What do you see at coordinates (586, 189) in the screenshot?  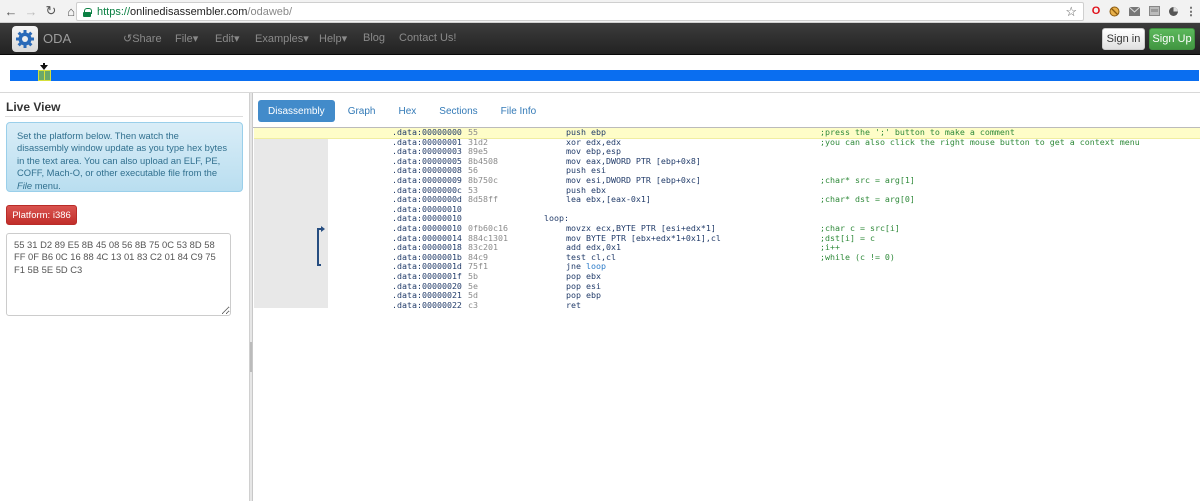 I see `instruction-text: push ebx` at bounding box center [586, 189].